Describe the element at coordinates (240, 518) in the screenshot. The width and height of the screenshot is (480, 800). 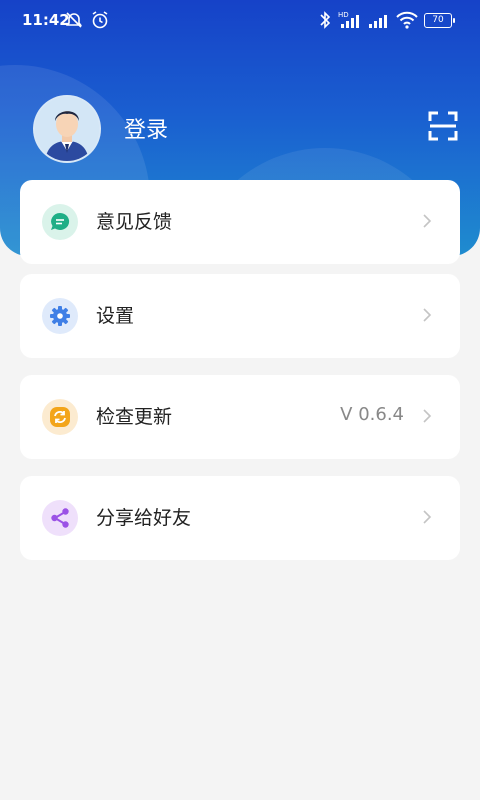
I see `share-menu-item: 分享给好友` at that location.